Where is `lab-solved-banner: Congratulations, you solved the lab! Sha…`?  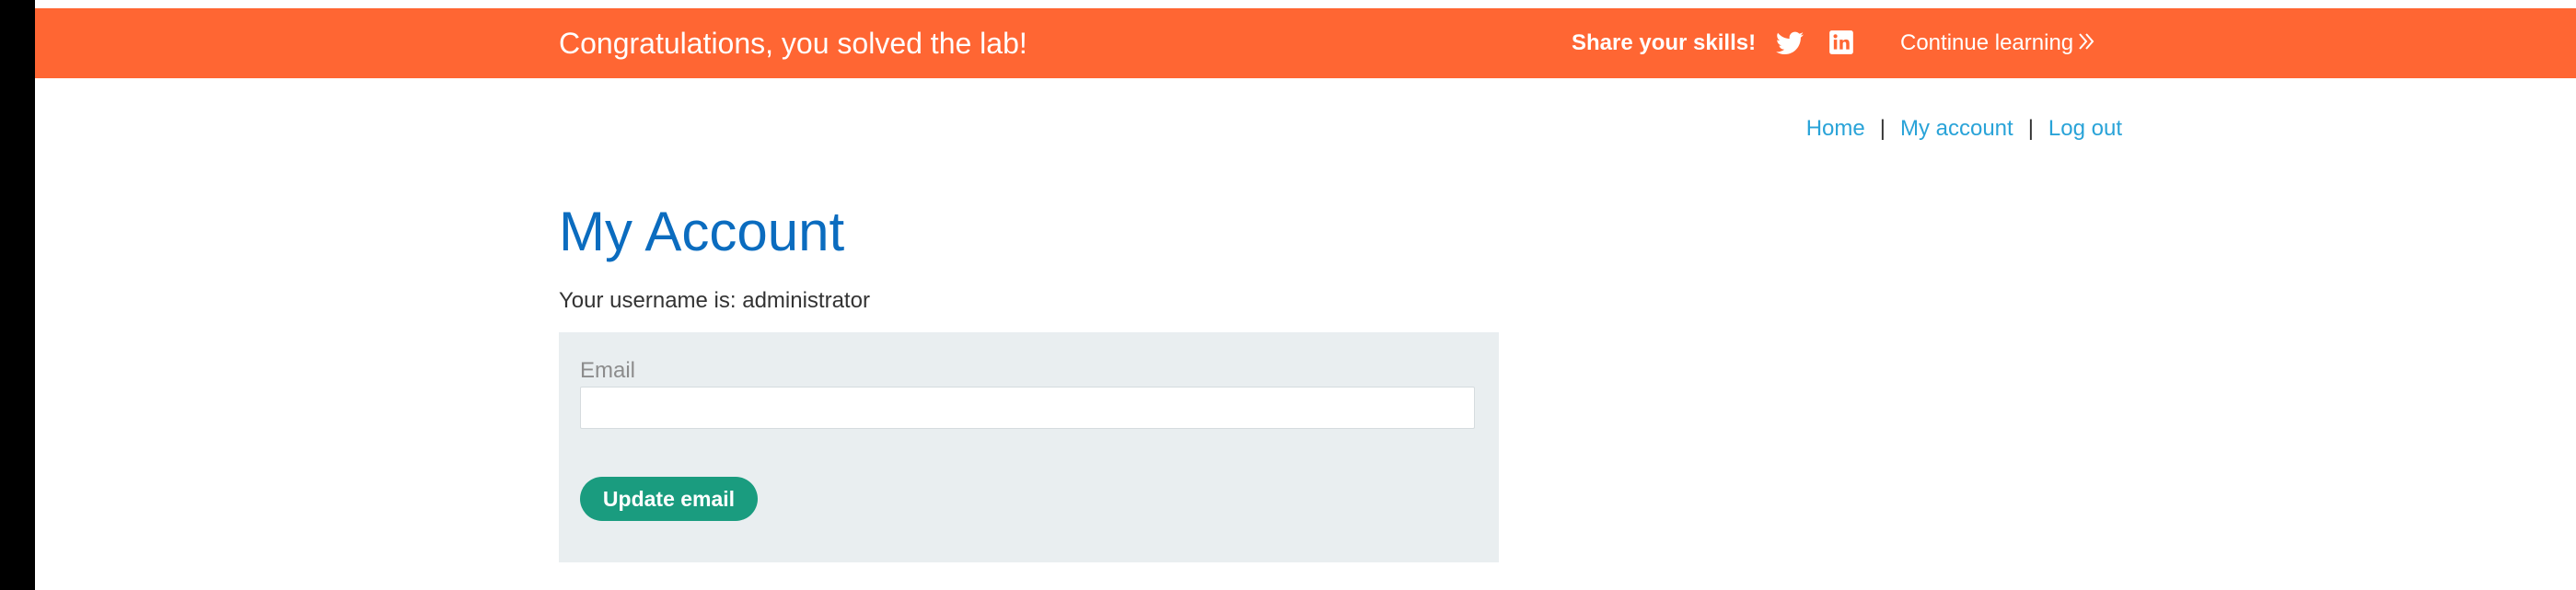 lab-solved-banner: Congratulations, you solved the lab! Sha… is located at coordinates (1305, 43).